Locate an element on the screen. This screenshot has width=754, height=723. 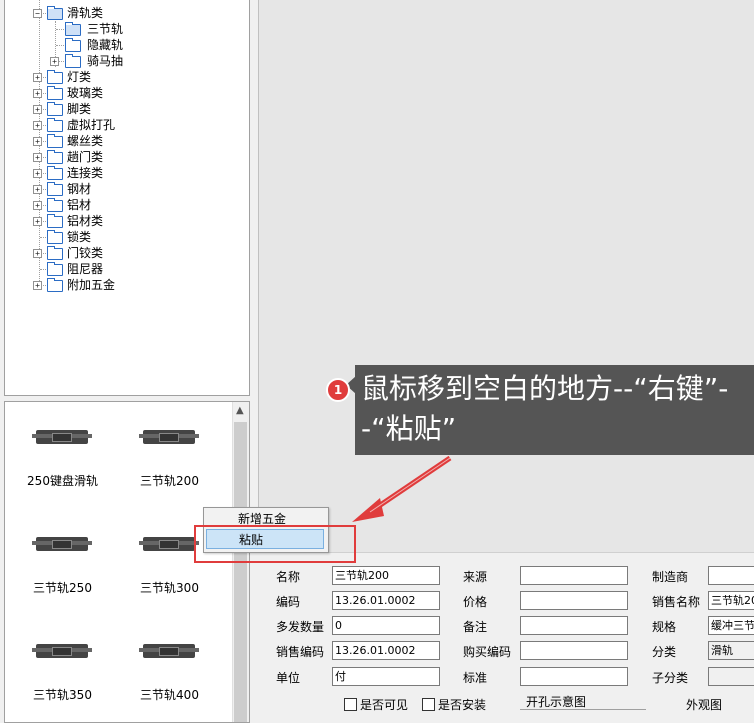
scrollbar-thumb is located at coordinates (240, 572).